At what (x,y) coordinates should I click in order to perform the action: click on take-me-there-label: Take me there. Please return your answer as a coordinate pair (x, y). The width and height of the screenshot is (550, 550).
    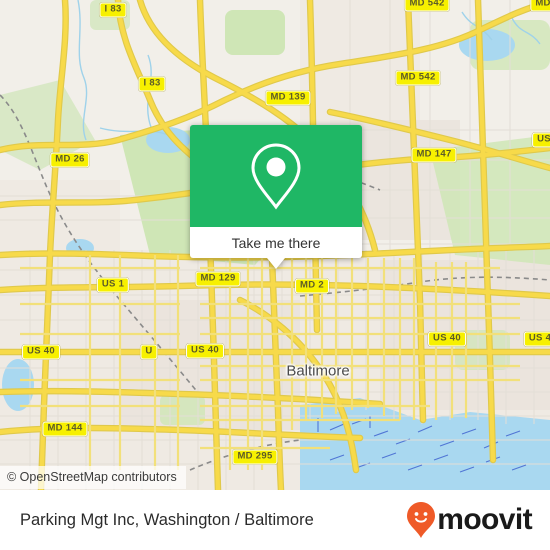
    Looking at the image, I should click on (276, 242).